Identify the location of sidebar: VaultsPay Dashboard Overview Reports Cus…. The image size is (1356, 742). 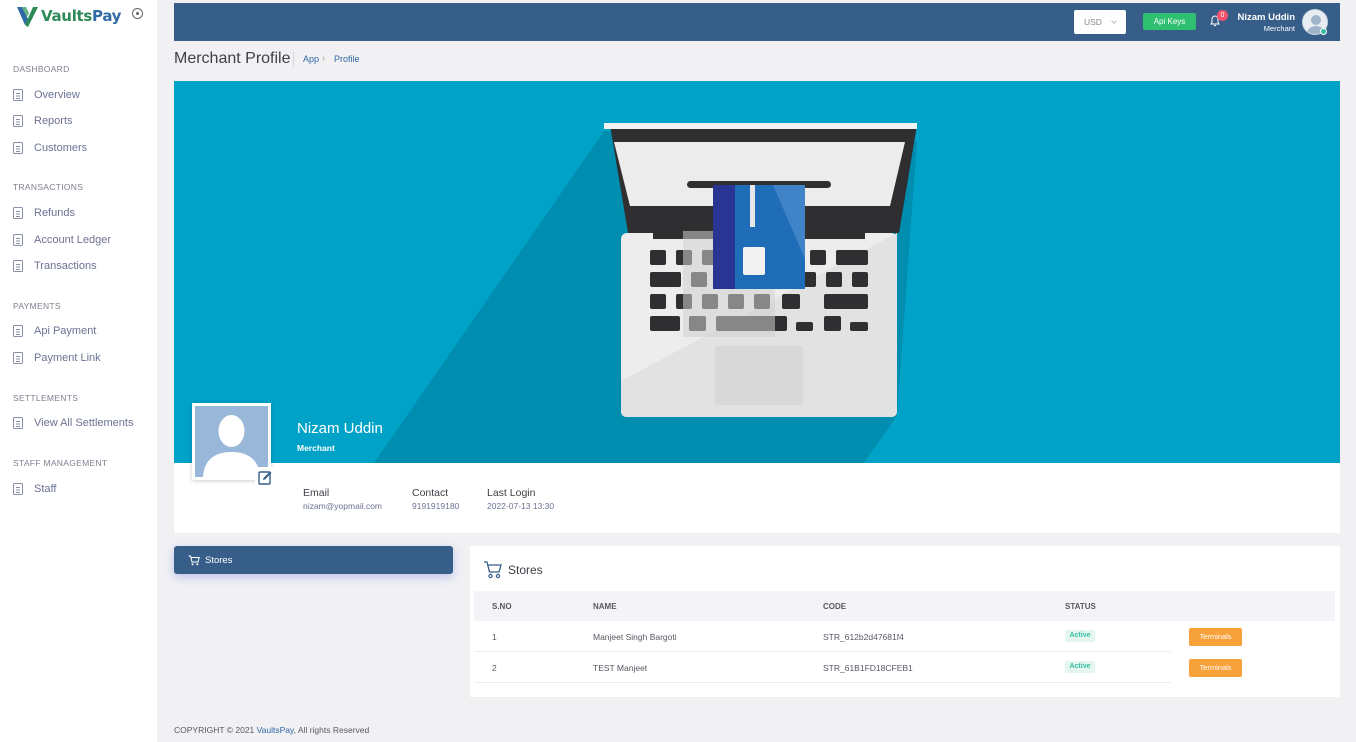
(78, 371).